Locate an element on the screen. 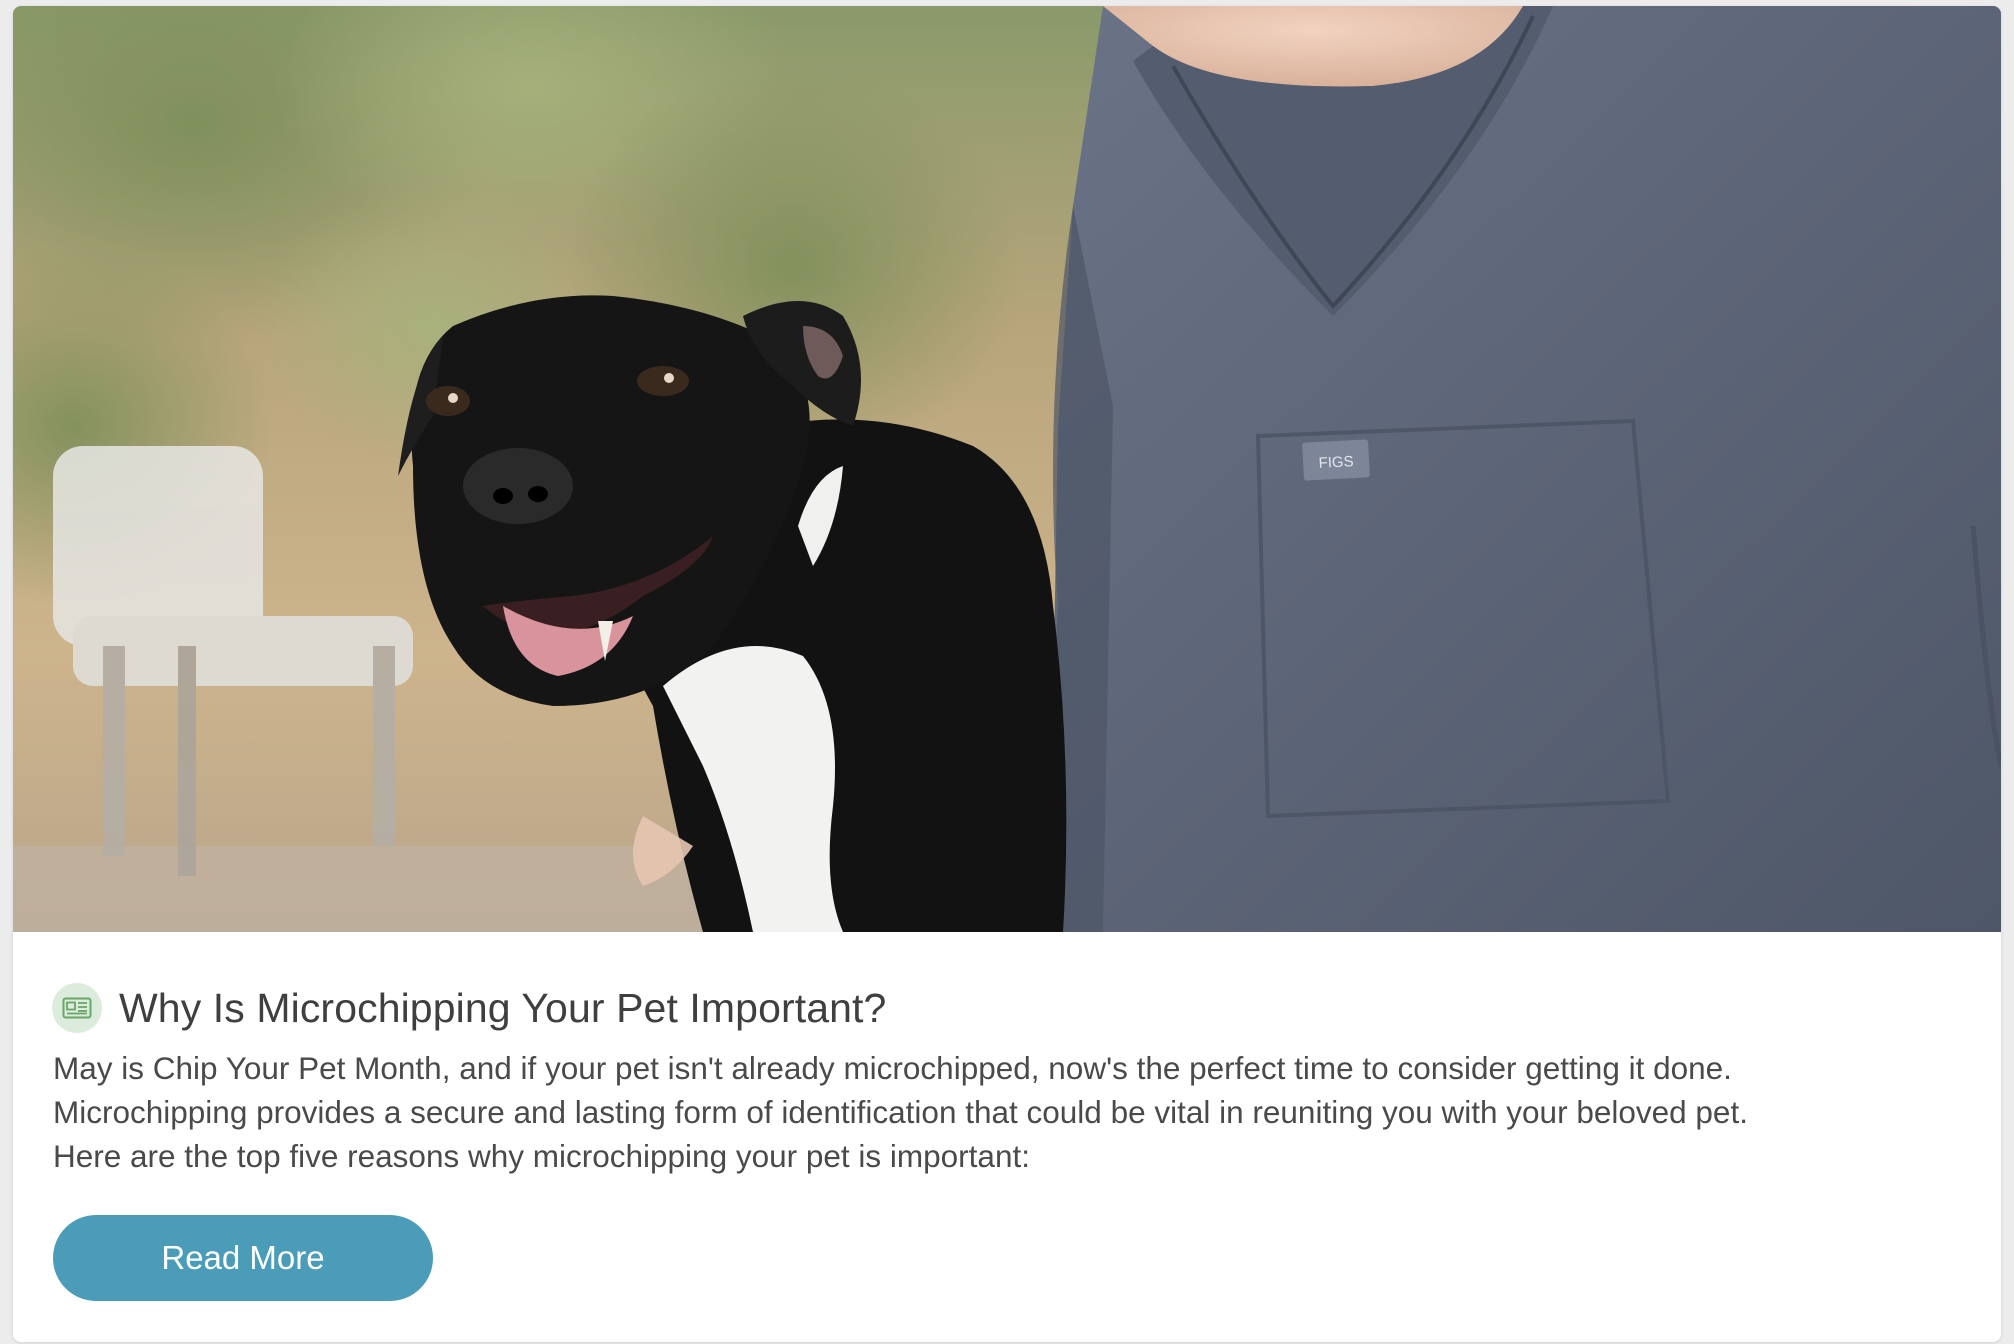 This screenshot has width=2014, height=1344. scrub-tag-text: FIGS is located at coordinates (1336, 462).